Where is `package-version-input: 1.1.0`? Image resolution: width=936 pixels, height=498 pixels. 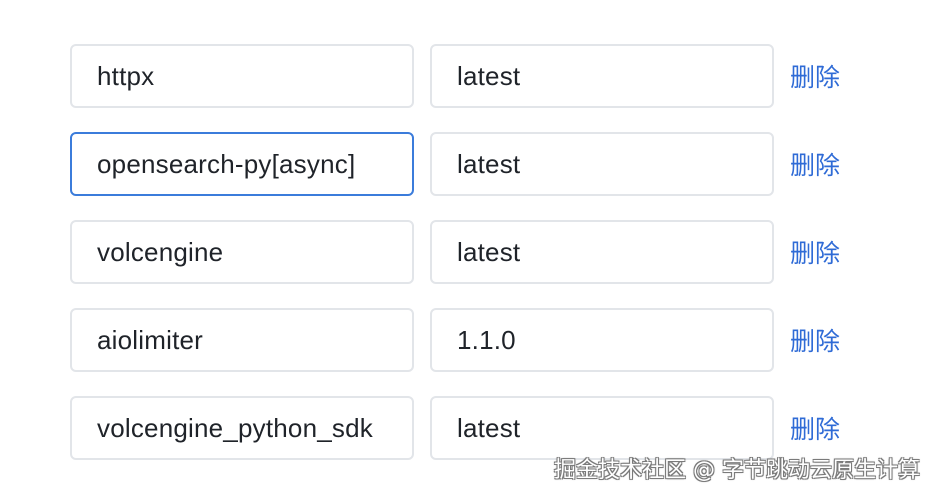 package-version-input: 1.1.0 is located at coordinates (602, 340).